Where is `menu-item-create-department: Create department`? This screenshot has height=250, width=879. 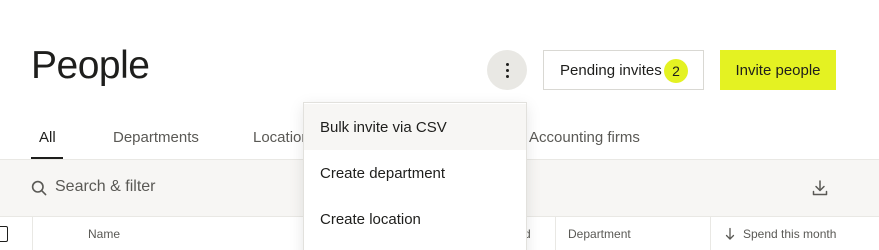 menu-item-create-department: Create department is located at coordinates (415, 173).